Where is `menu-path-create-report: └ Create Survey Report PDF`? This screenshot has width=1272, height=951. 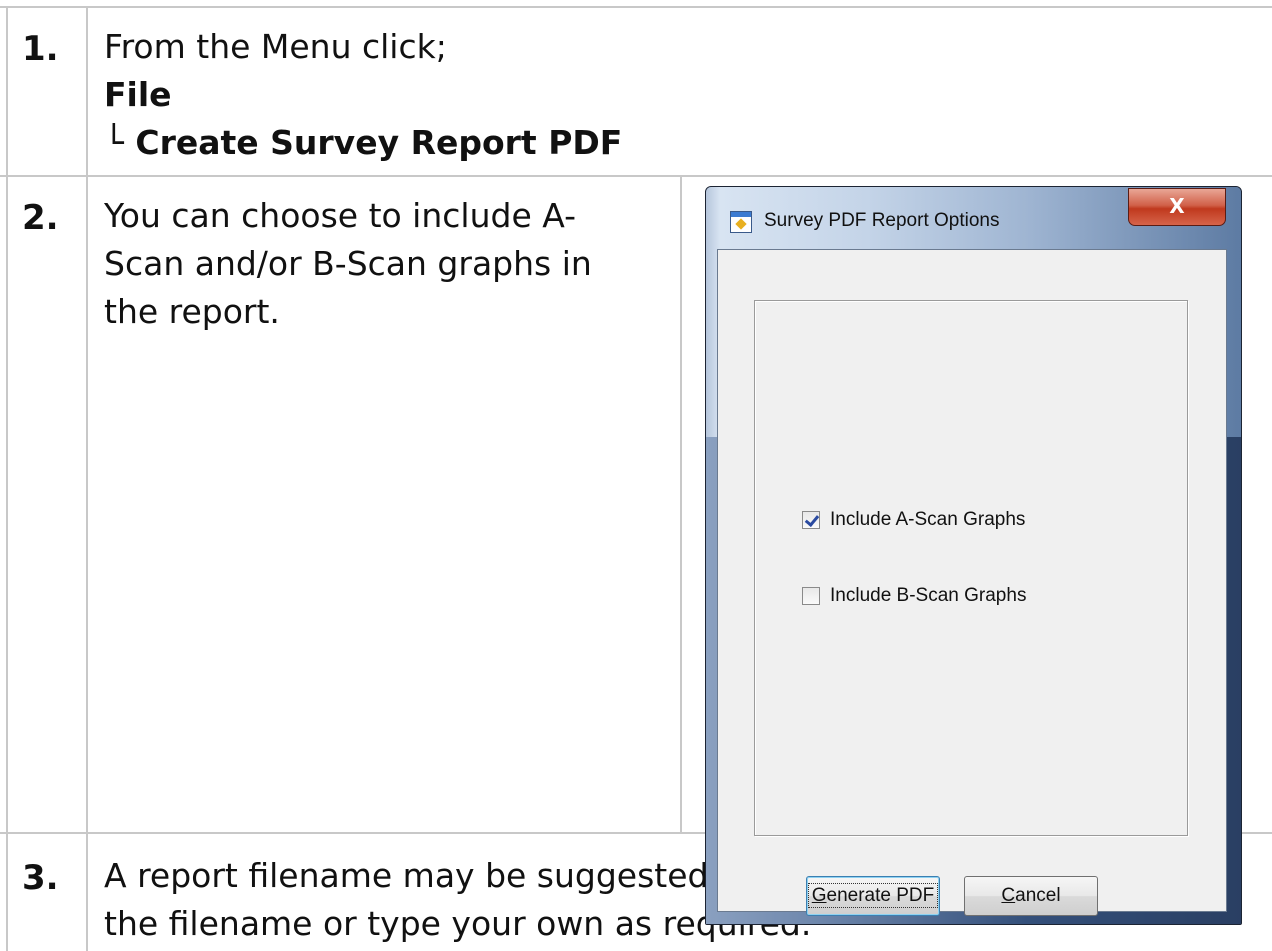 menu-path-create-report: └ Create Survey Report PDF is located at coordinates (363, 142).